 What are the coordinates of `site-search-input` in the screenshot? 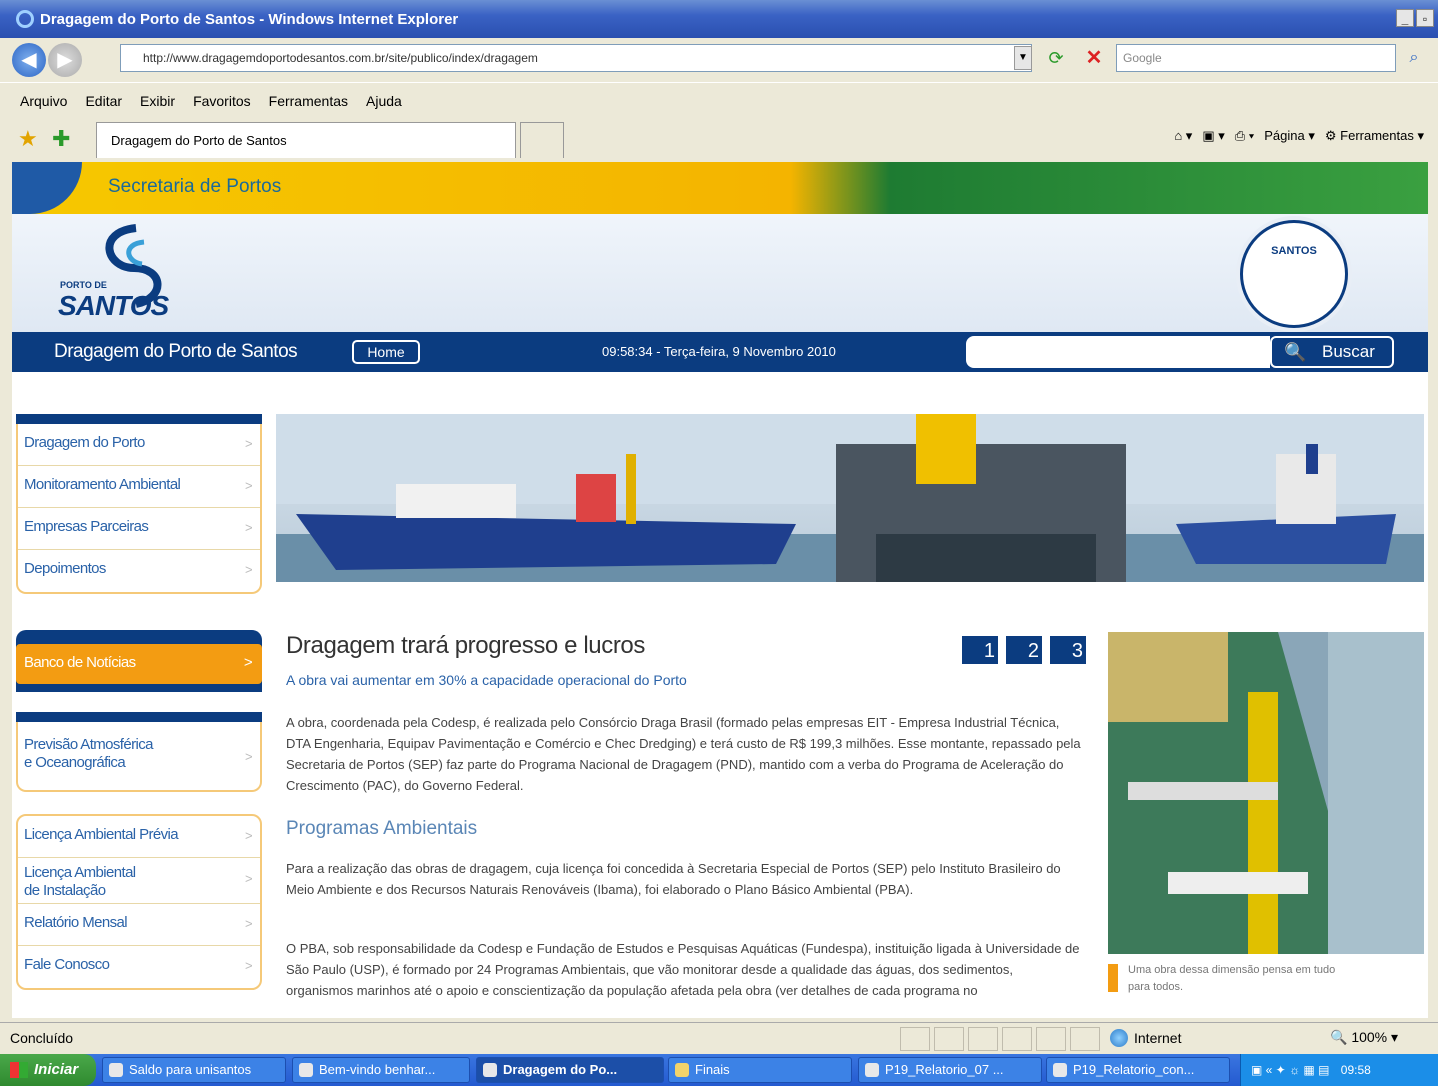 It's located at (1118, 352).